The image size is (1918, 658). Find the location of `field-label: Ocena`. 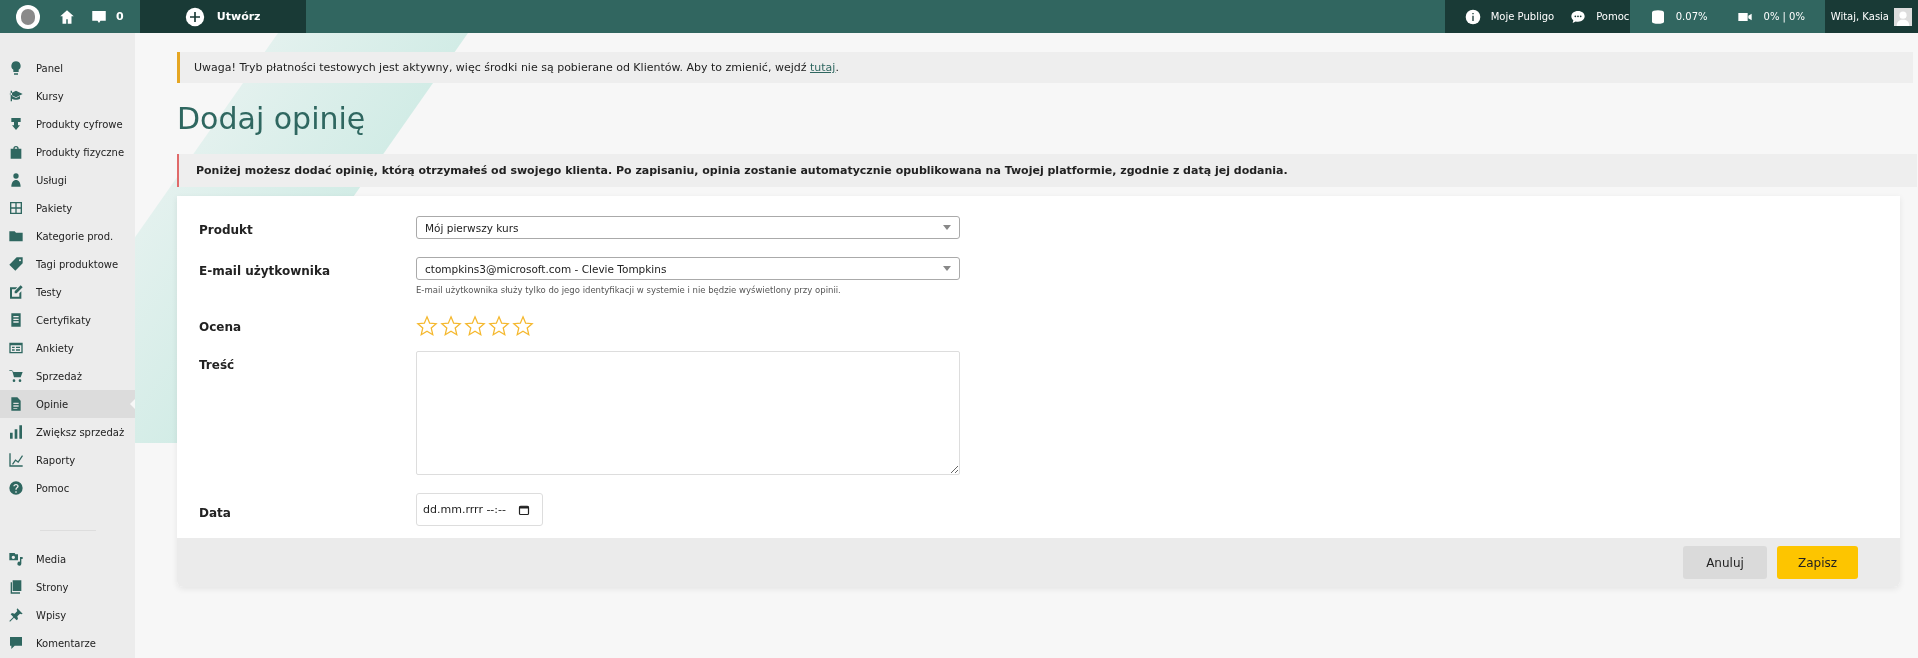

field-label: Ocena is located at coordinates (221, 326).